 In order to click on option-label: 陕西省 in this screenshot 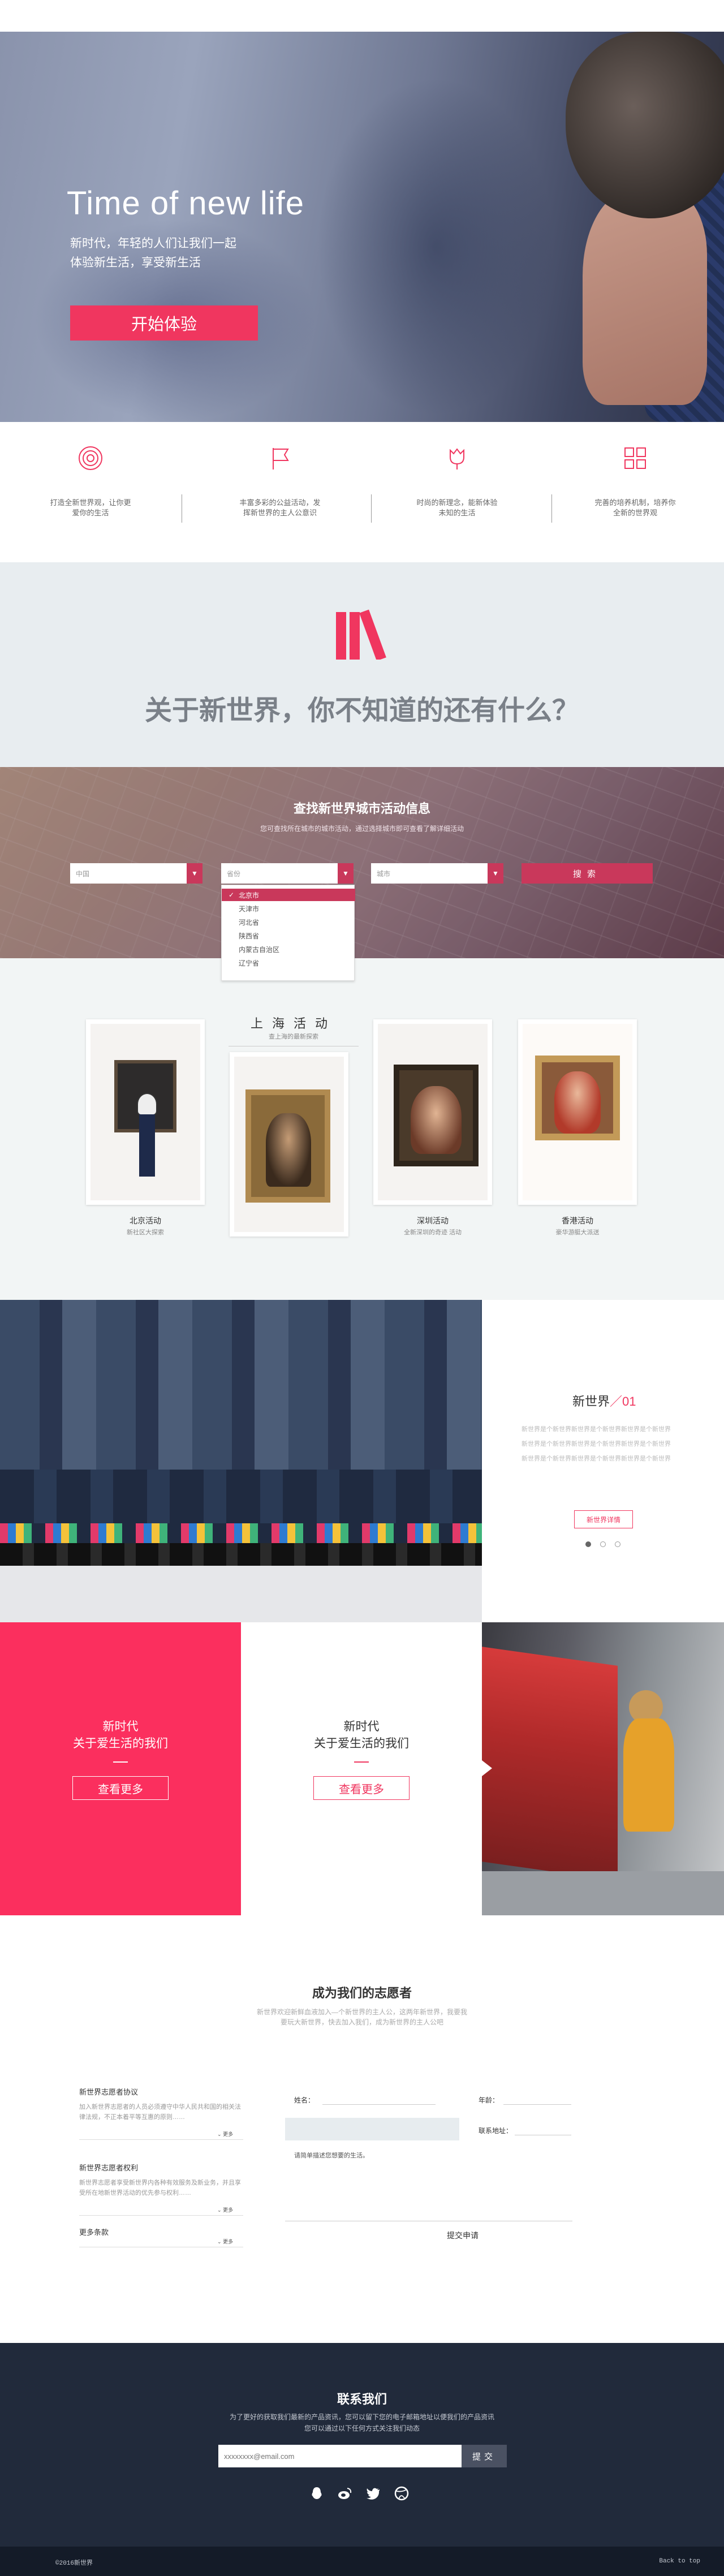, I will do `click(249, 936)`.